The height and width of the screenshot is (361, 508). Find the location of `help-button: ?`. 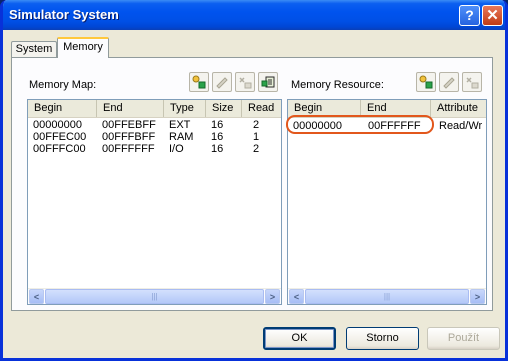

help-button: ? is located at coordinates (469, 15).